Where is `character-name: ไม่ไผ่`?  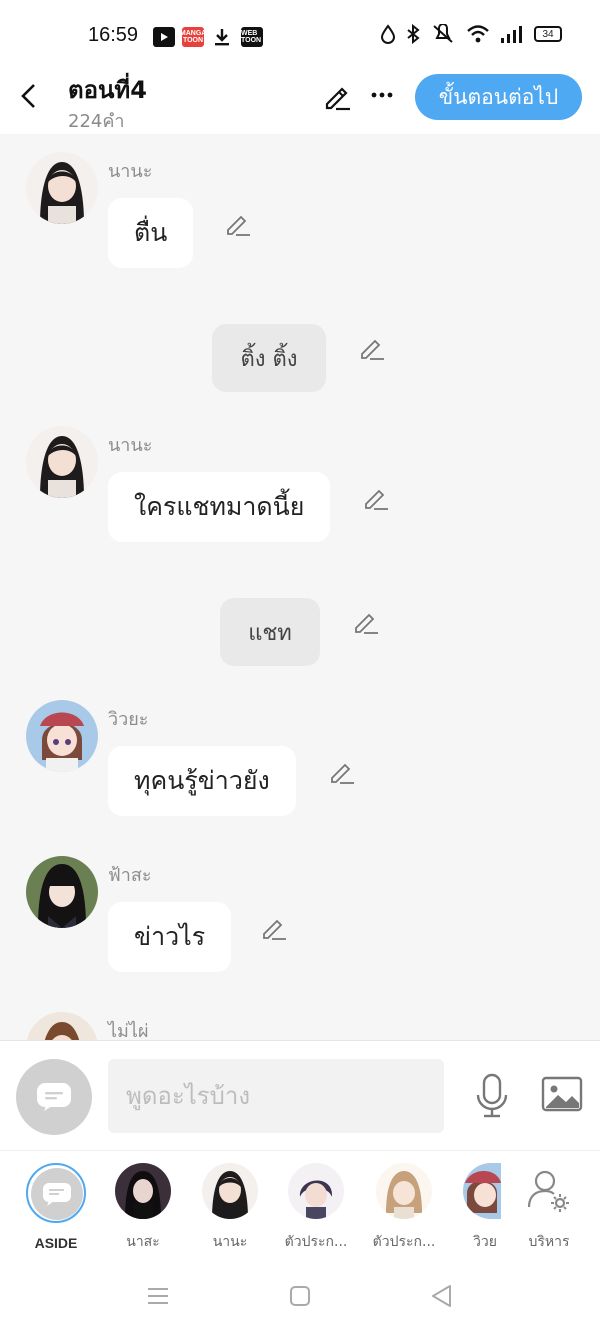 character-name: ไม่ไผ่ is located at coordinates (128, 1030).